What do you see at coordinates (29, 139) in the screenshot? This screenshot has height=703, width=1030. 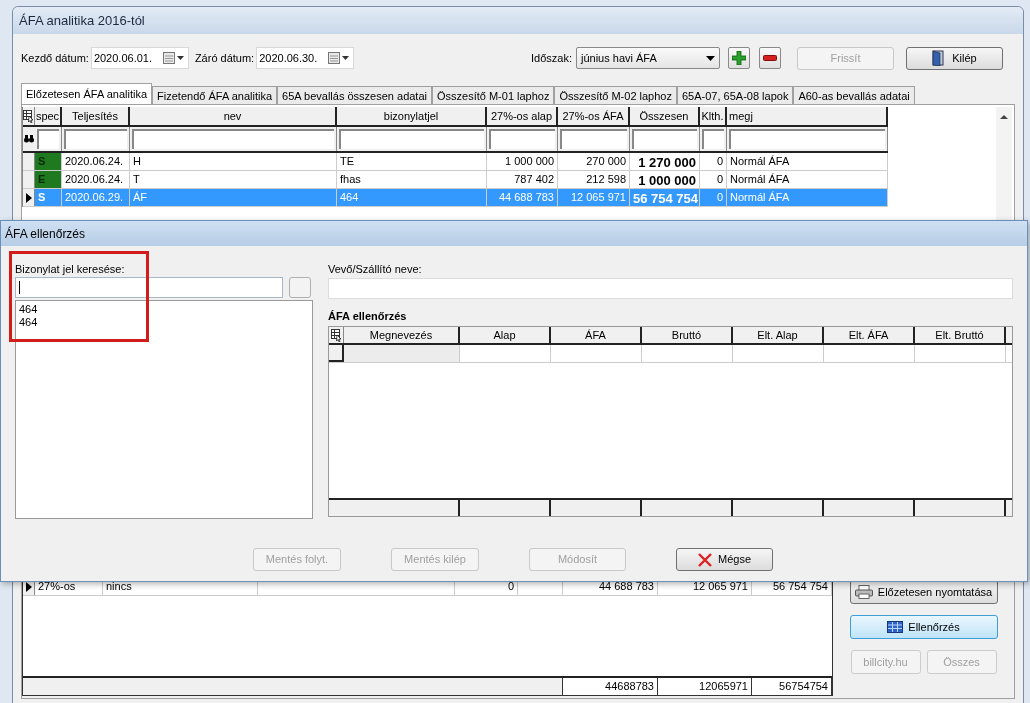 I see `binoculars-icon` at bounding box center [29, 139].